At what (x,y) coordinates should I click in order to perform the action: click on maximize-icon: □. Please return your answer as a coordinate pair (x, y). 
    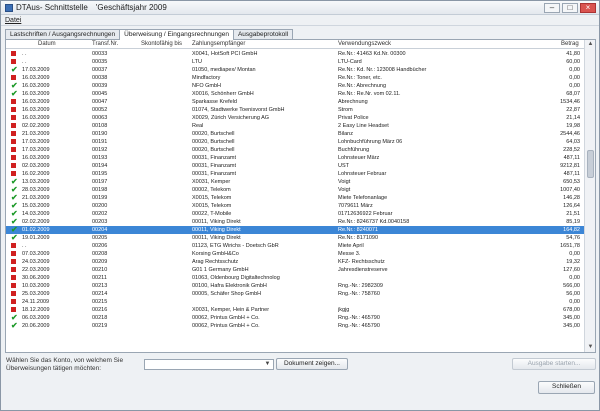
    Looking at the image, I should click on (570, 7).